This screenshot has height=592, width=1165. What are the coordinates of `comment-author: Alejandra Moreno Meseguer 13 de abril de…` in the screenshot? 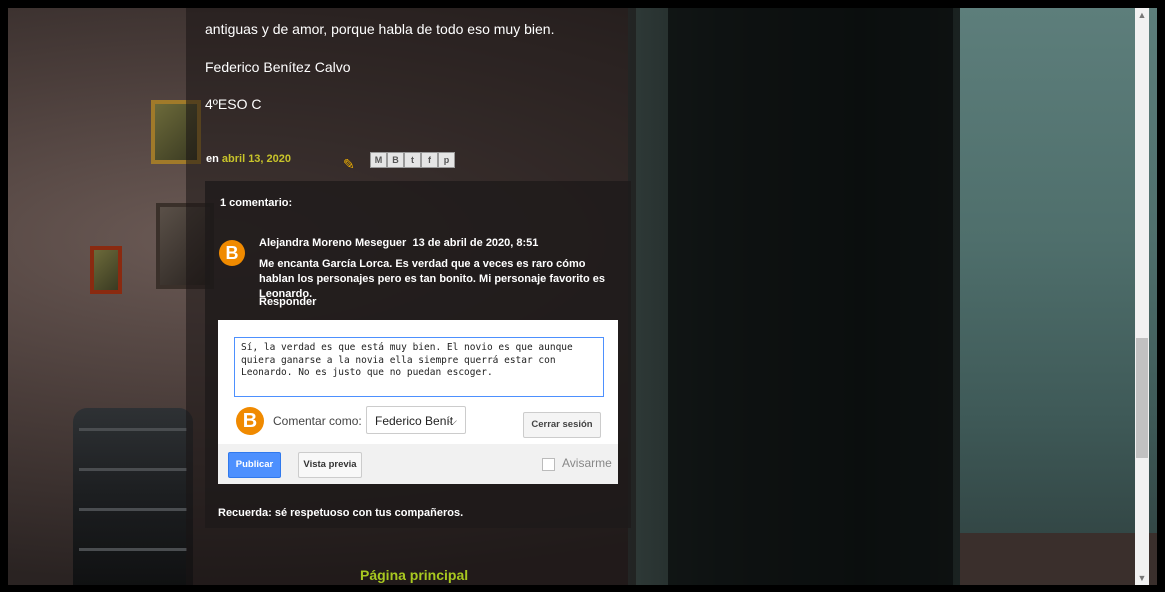 It's located at (398, 243).